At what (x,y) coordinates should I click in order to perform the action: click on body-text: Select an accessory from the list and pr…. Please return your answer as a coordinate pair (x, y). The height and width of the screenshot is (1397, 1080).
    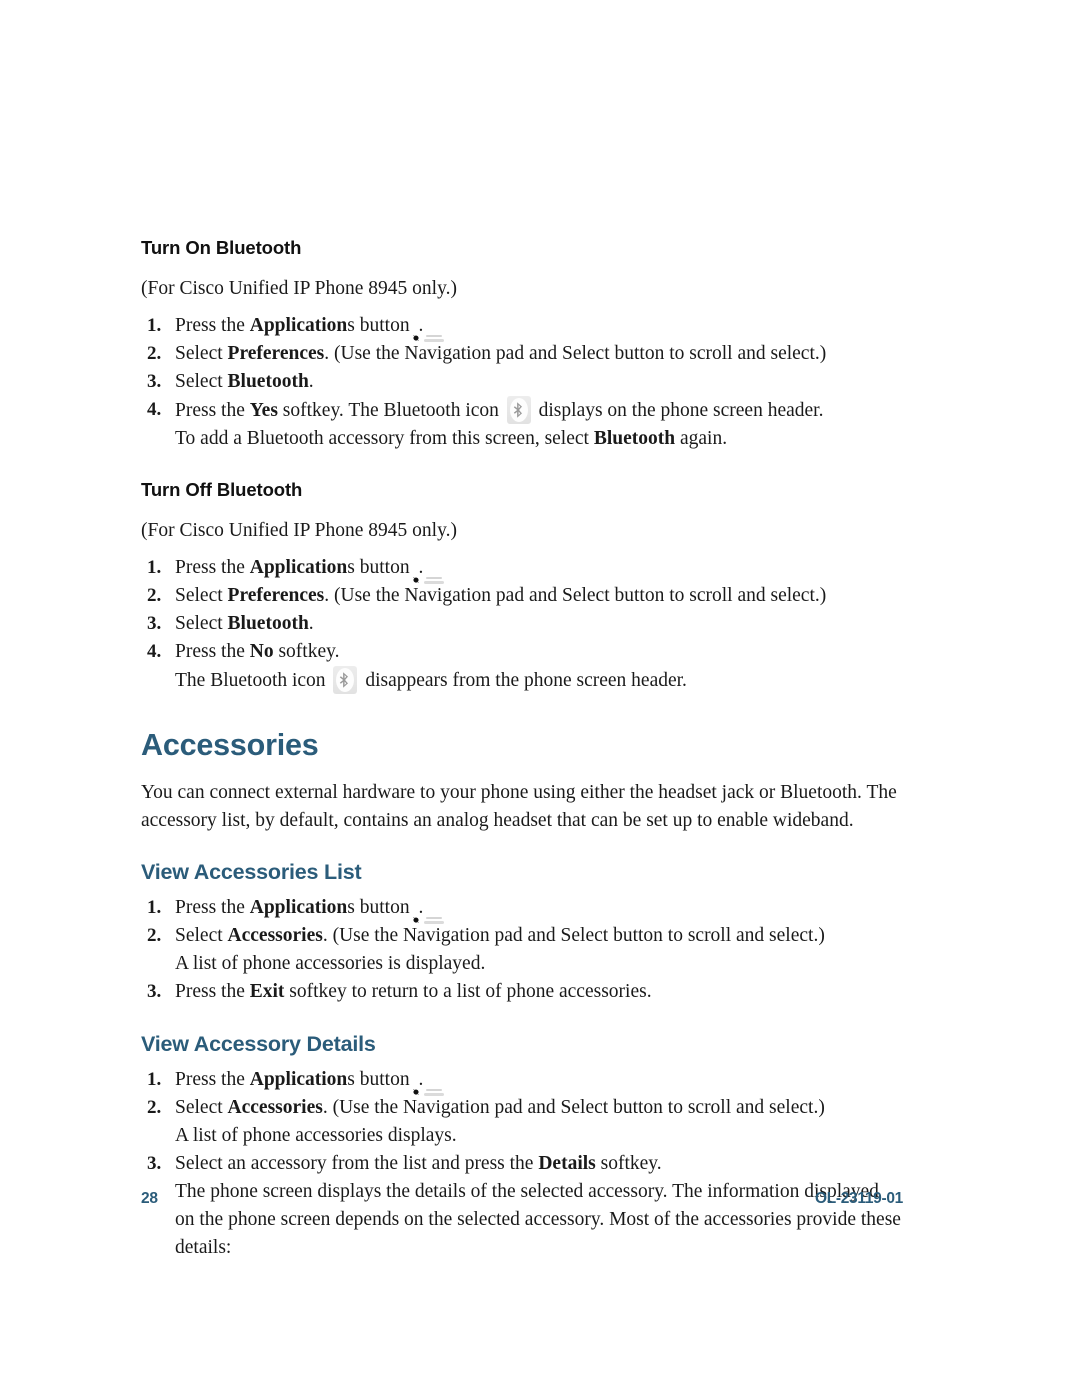
    Looking at the image, I should click on (357, 1163).